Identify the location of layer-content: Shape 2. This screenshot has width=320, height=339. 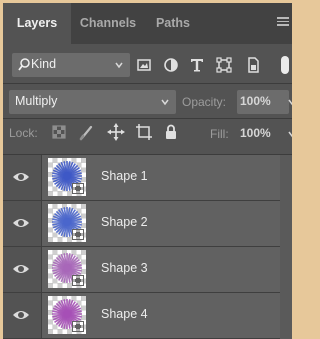
(161, 223).